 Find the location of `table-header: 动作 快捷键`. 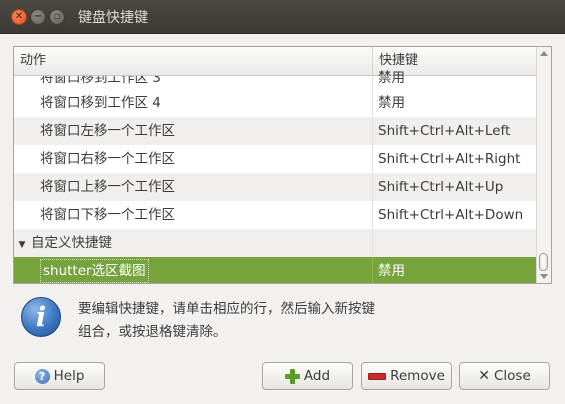

table-header: 动作 快捷键 is located at coordinates (276, 61).